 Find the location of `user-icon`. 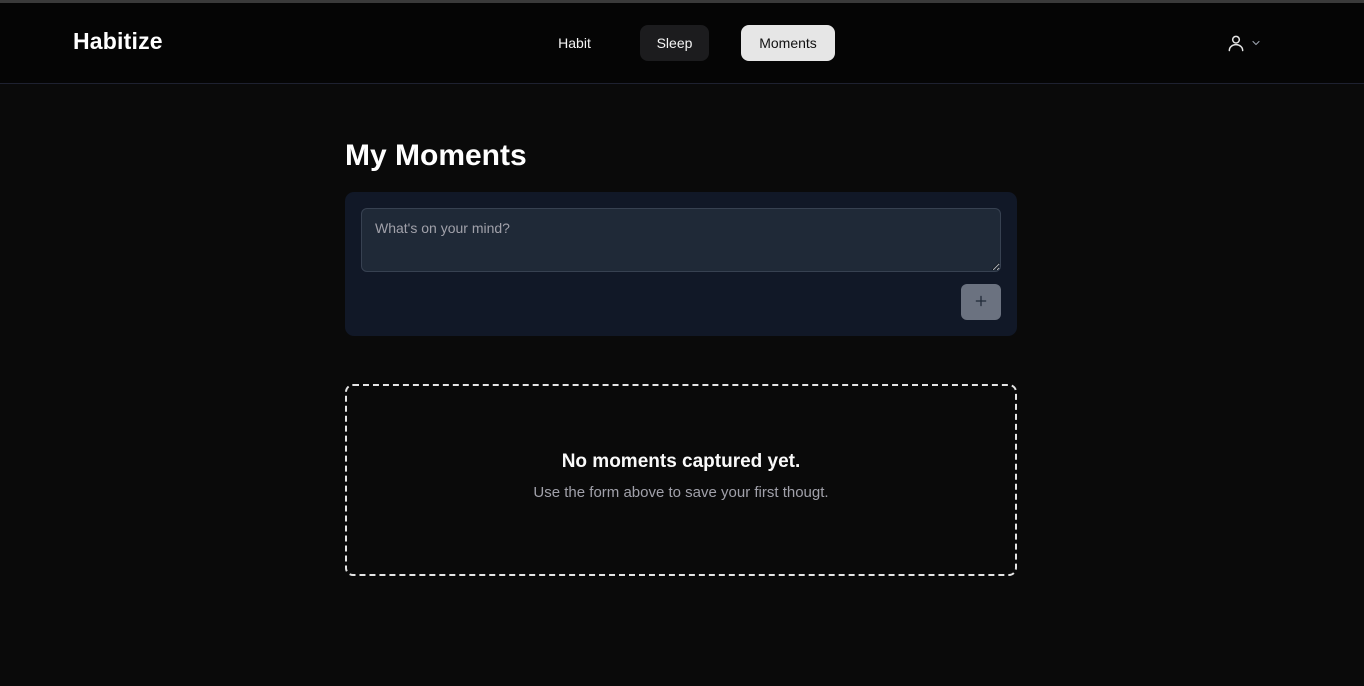

user-icon is located at coordinates (1236, 45).